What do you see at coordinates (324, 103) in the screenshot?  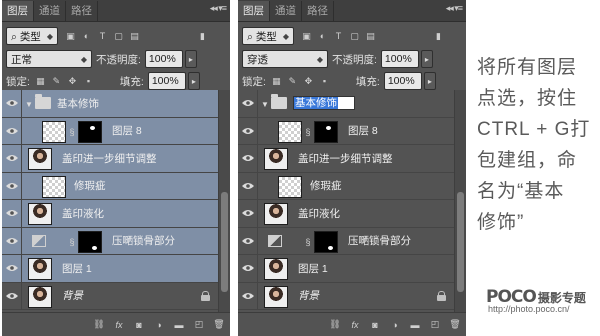 I see `layer-name-edit-field: 基本修饰` at bounding box center [324, 103].